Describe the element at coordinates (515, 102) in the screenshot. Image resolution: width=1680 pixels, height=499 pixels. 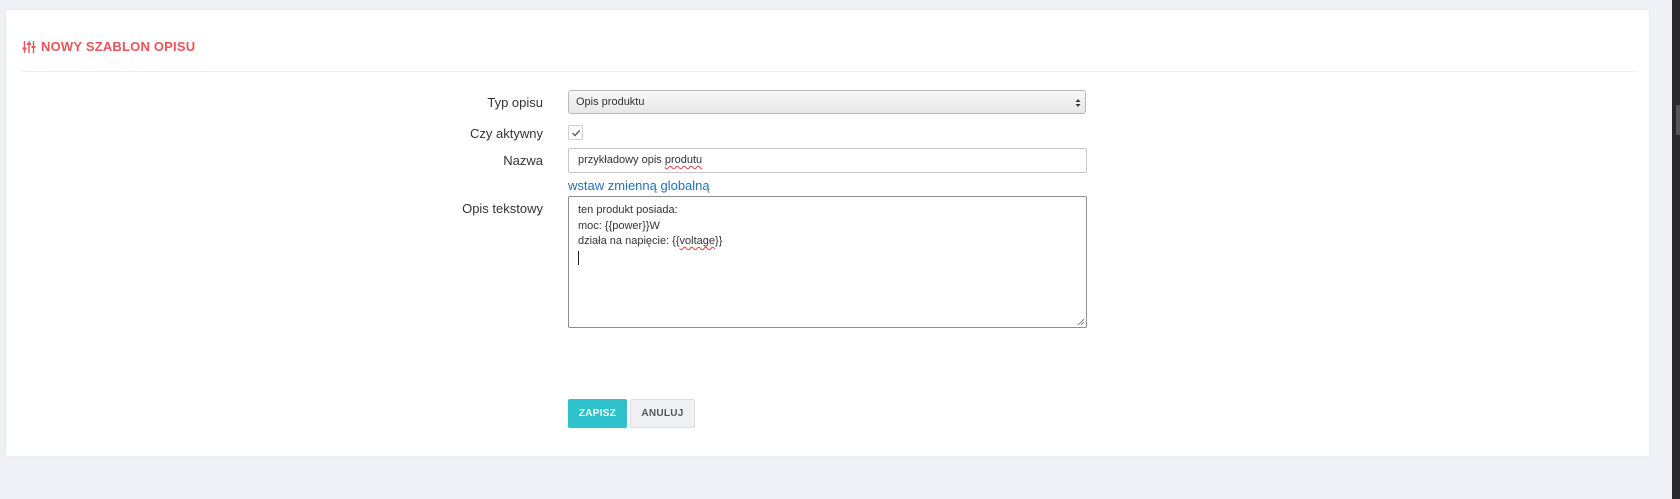
I see `type-label: Typ opisu` at that location.